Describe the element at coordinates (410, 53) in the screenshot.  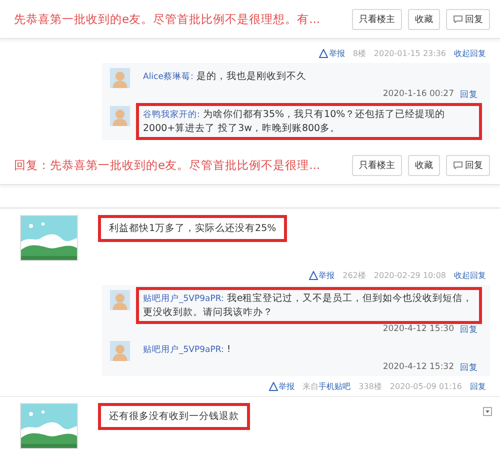
I see `post-time: 2020-01-15 23:36` at that location.